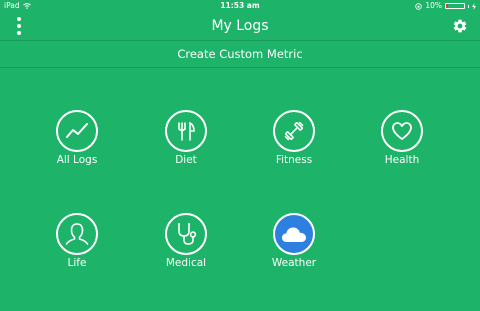 Image resolution: width=480 pixels, height=311 pixels. I want to click on tile-diet: Diet, so click(186, 138).